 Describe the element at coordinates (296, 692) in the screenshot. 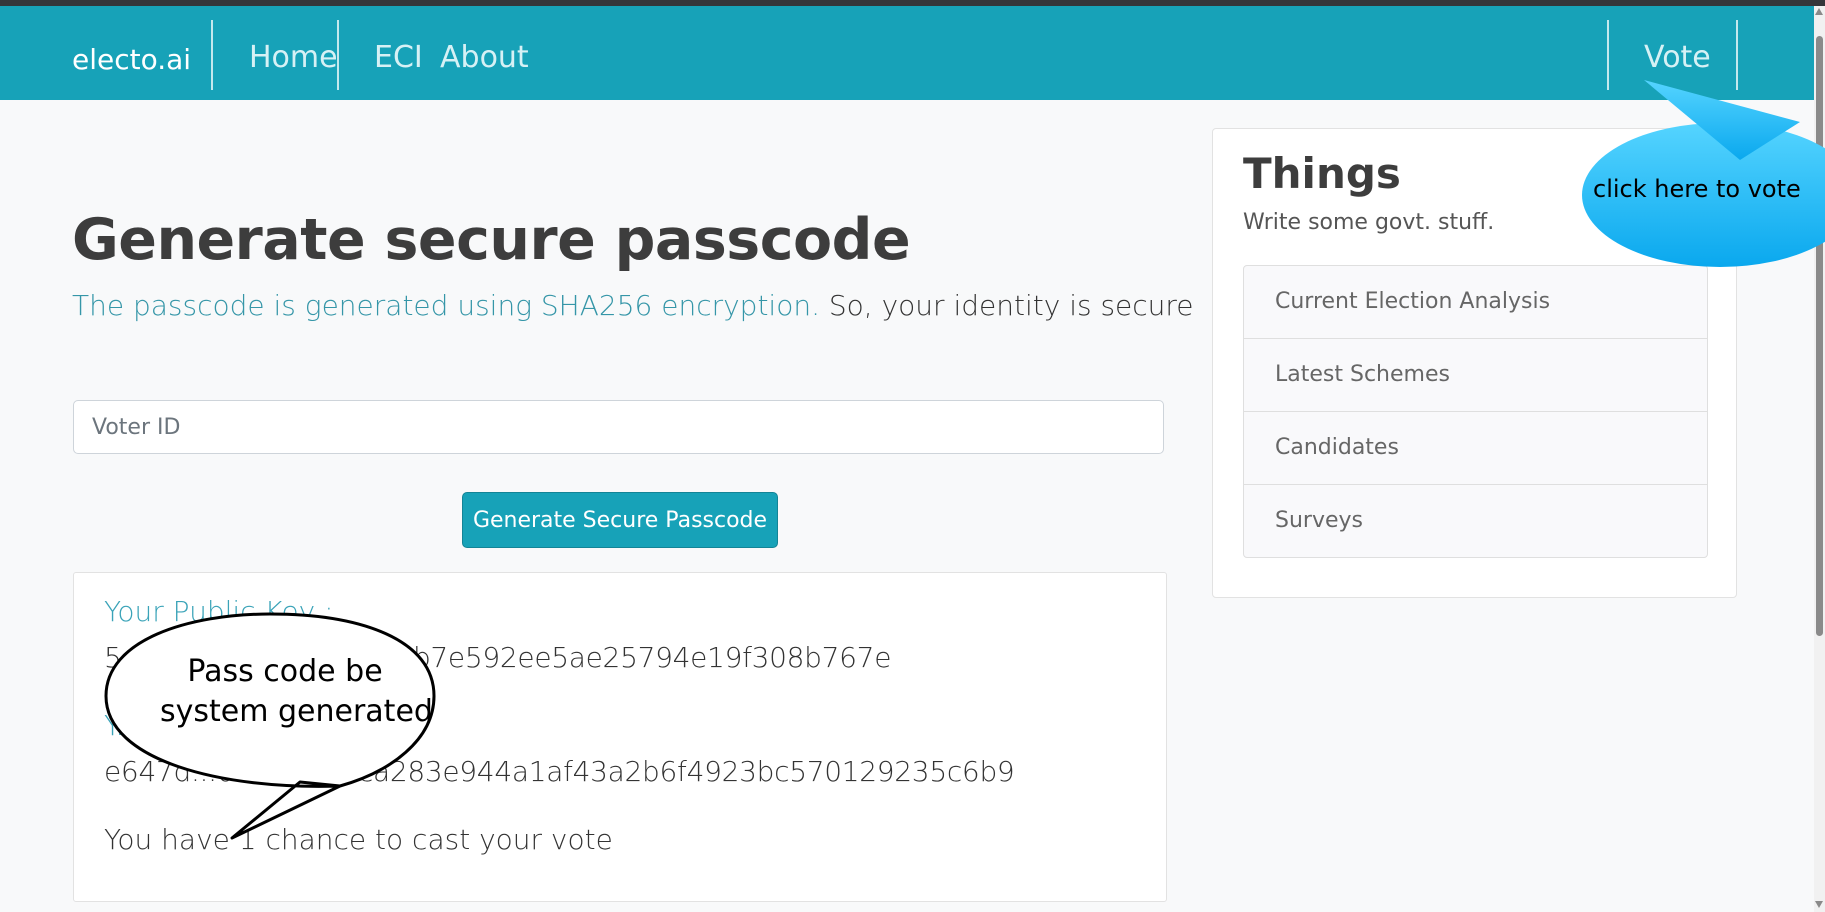

I see `passcode-bubble-text: Pass code be system generated` at that location.